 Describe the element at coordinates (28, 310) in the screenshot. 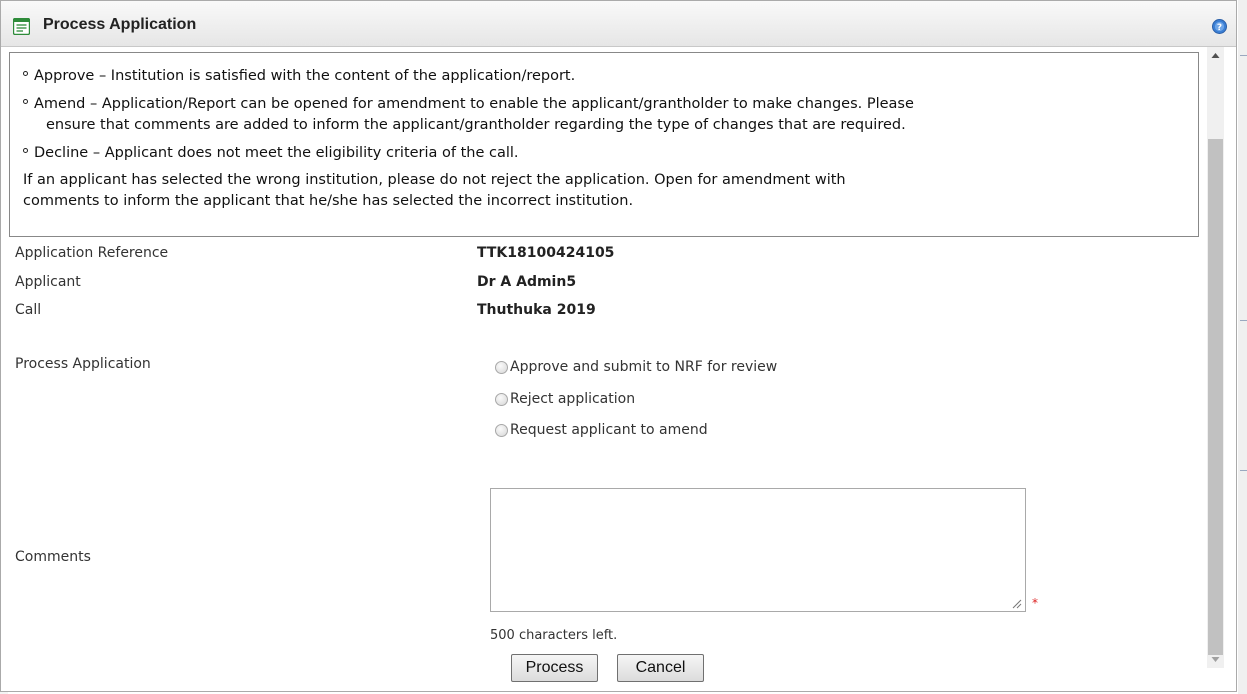

I see `call-label: Call` at that location.